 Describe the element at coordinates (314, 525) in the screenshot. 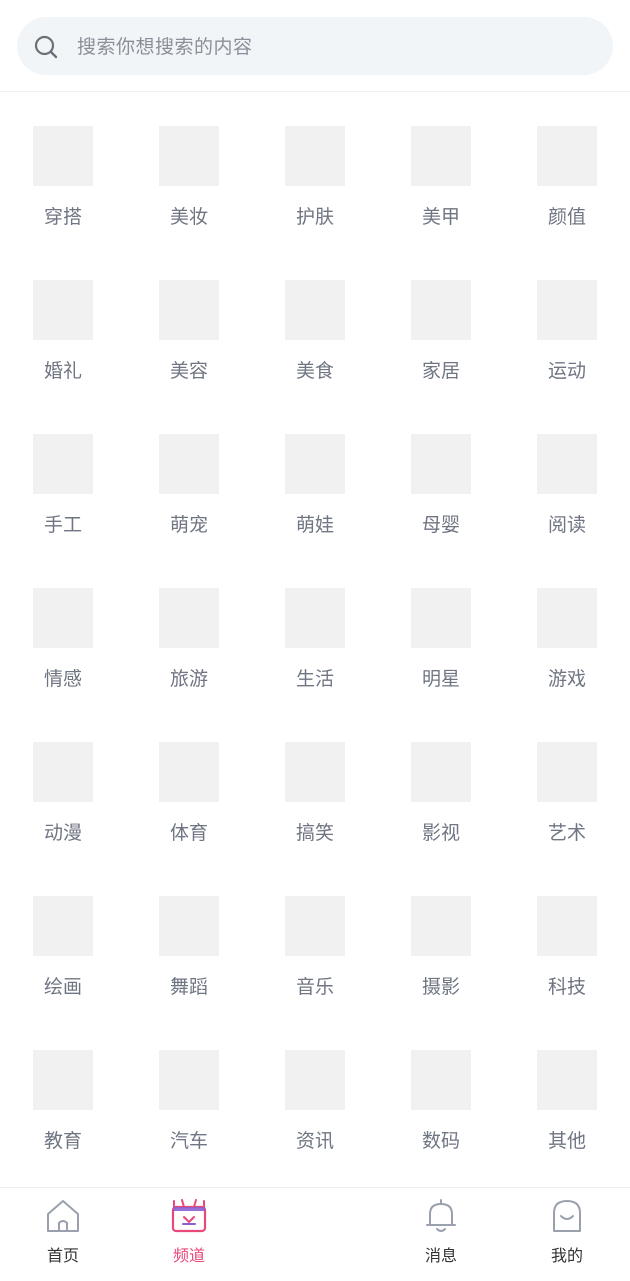

I see `channel-label: 萌娃` at that location.